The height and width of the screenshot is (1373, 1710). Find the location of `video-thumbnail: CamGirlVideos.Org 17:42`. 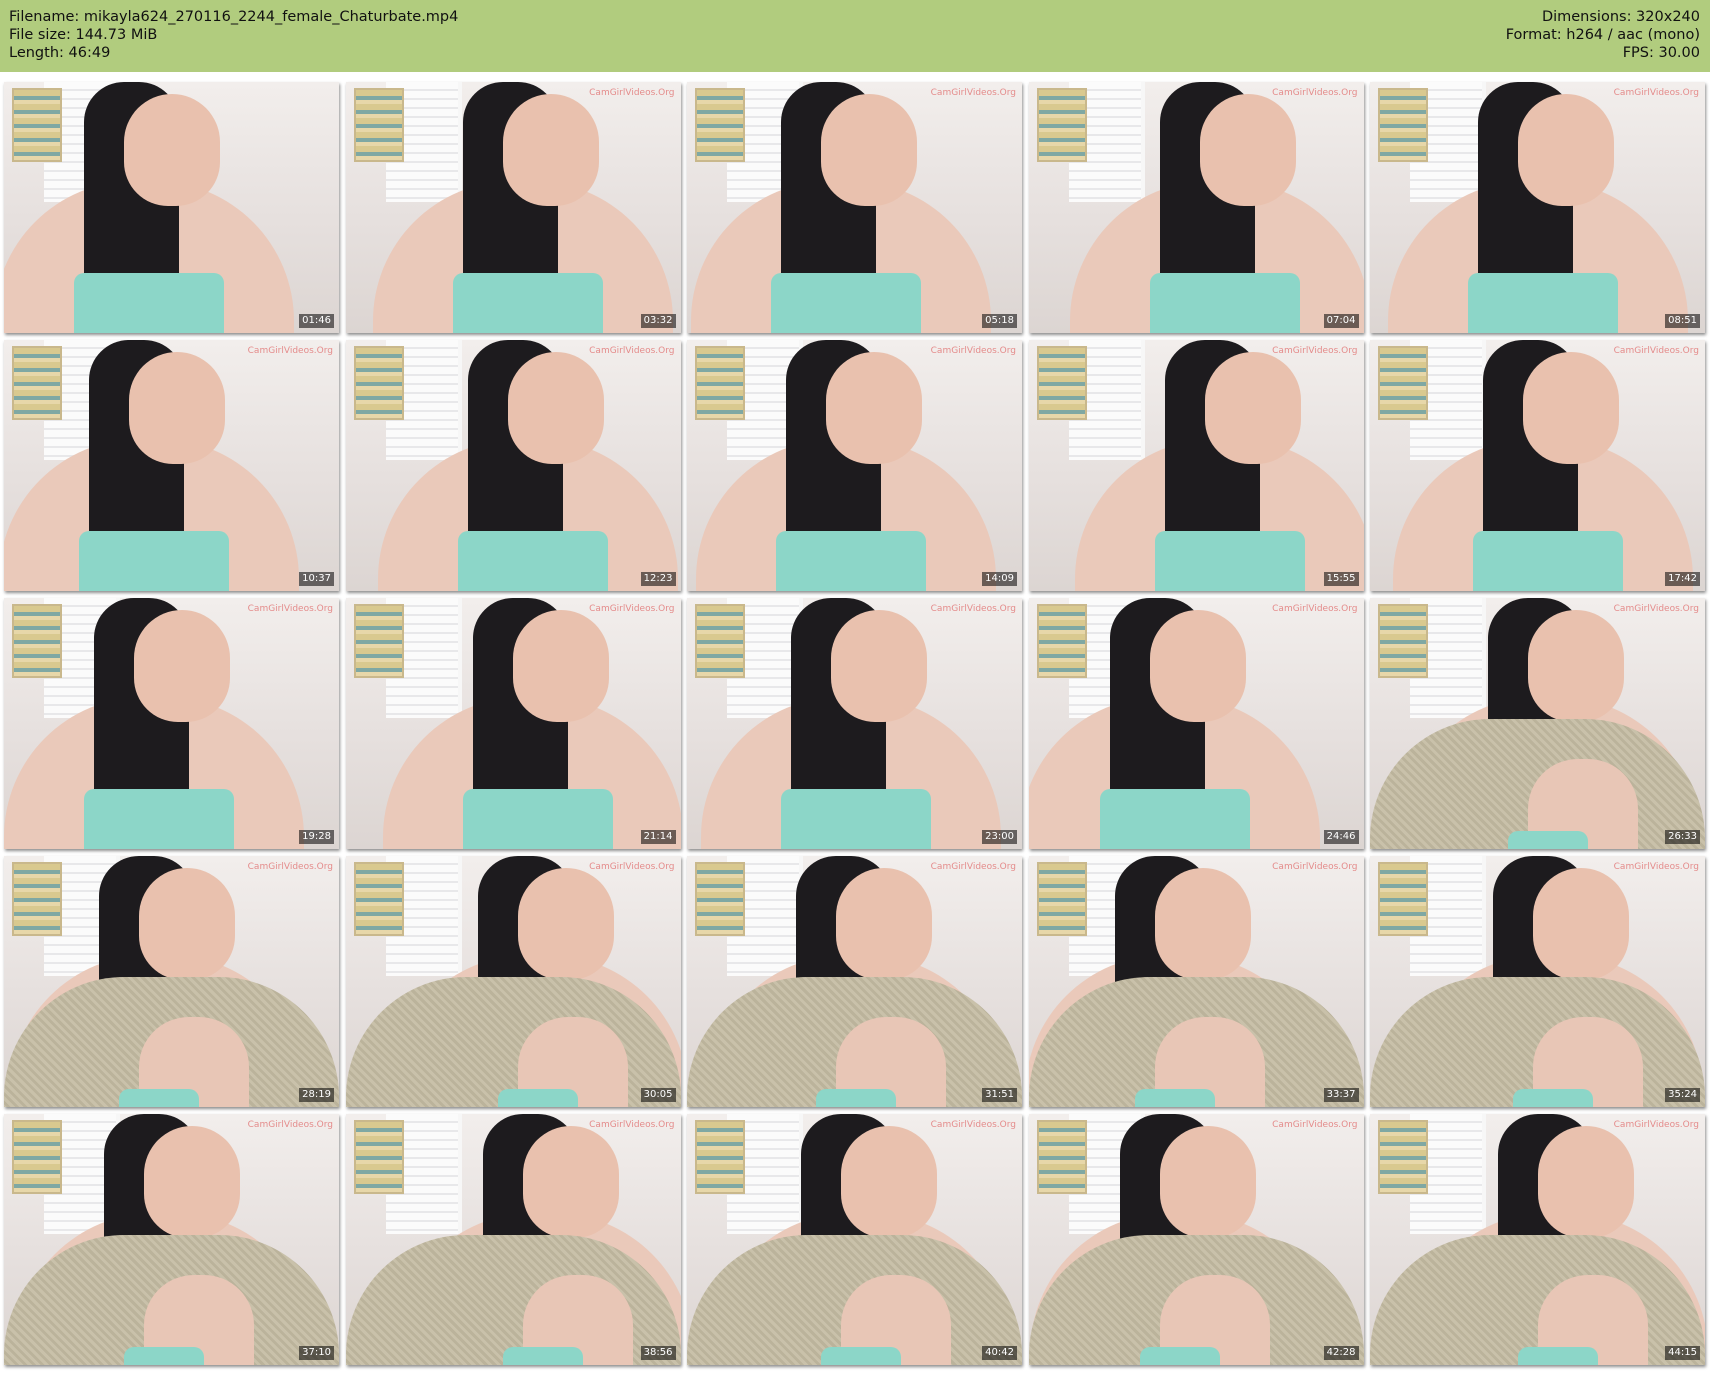

video-thumbnail: CamGirlVideos.Org 17:42 is located at coordinates (1537, 465).